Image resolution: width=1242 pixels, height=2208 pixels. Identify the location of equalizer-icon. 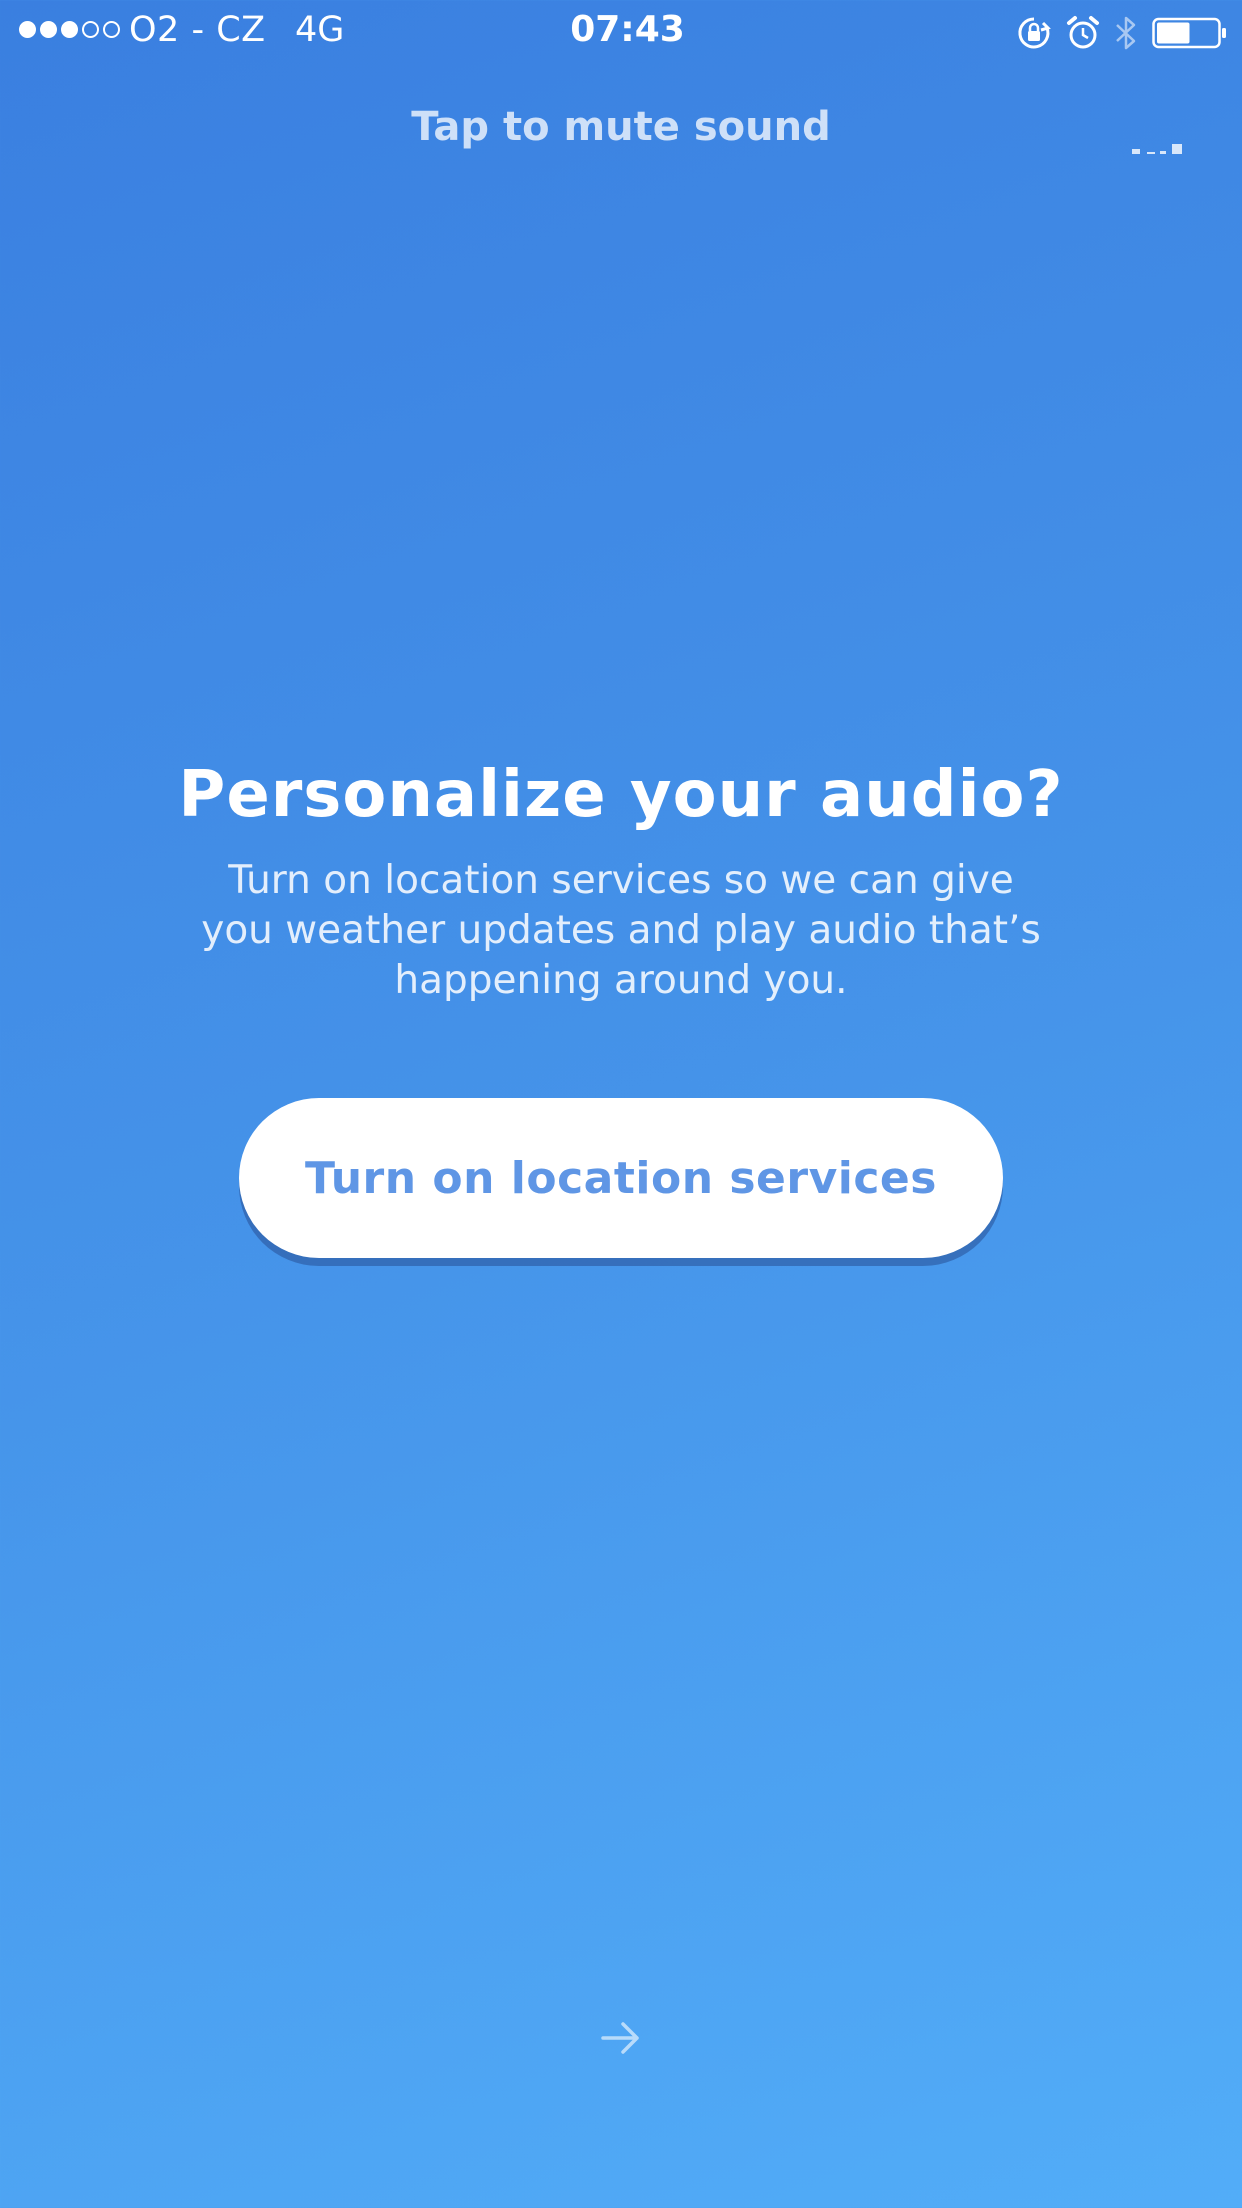
(1158, 148).